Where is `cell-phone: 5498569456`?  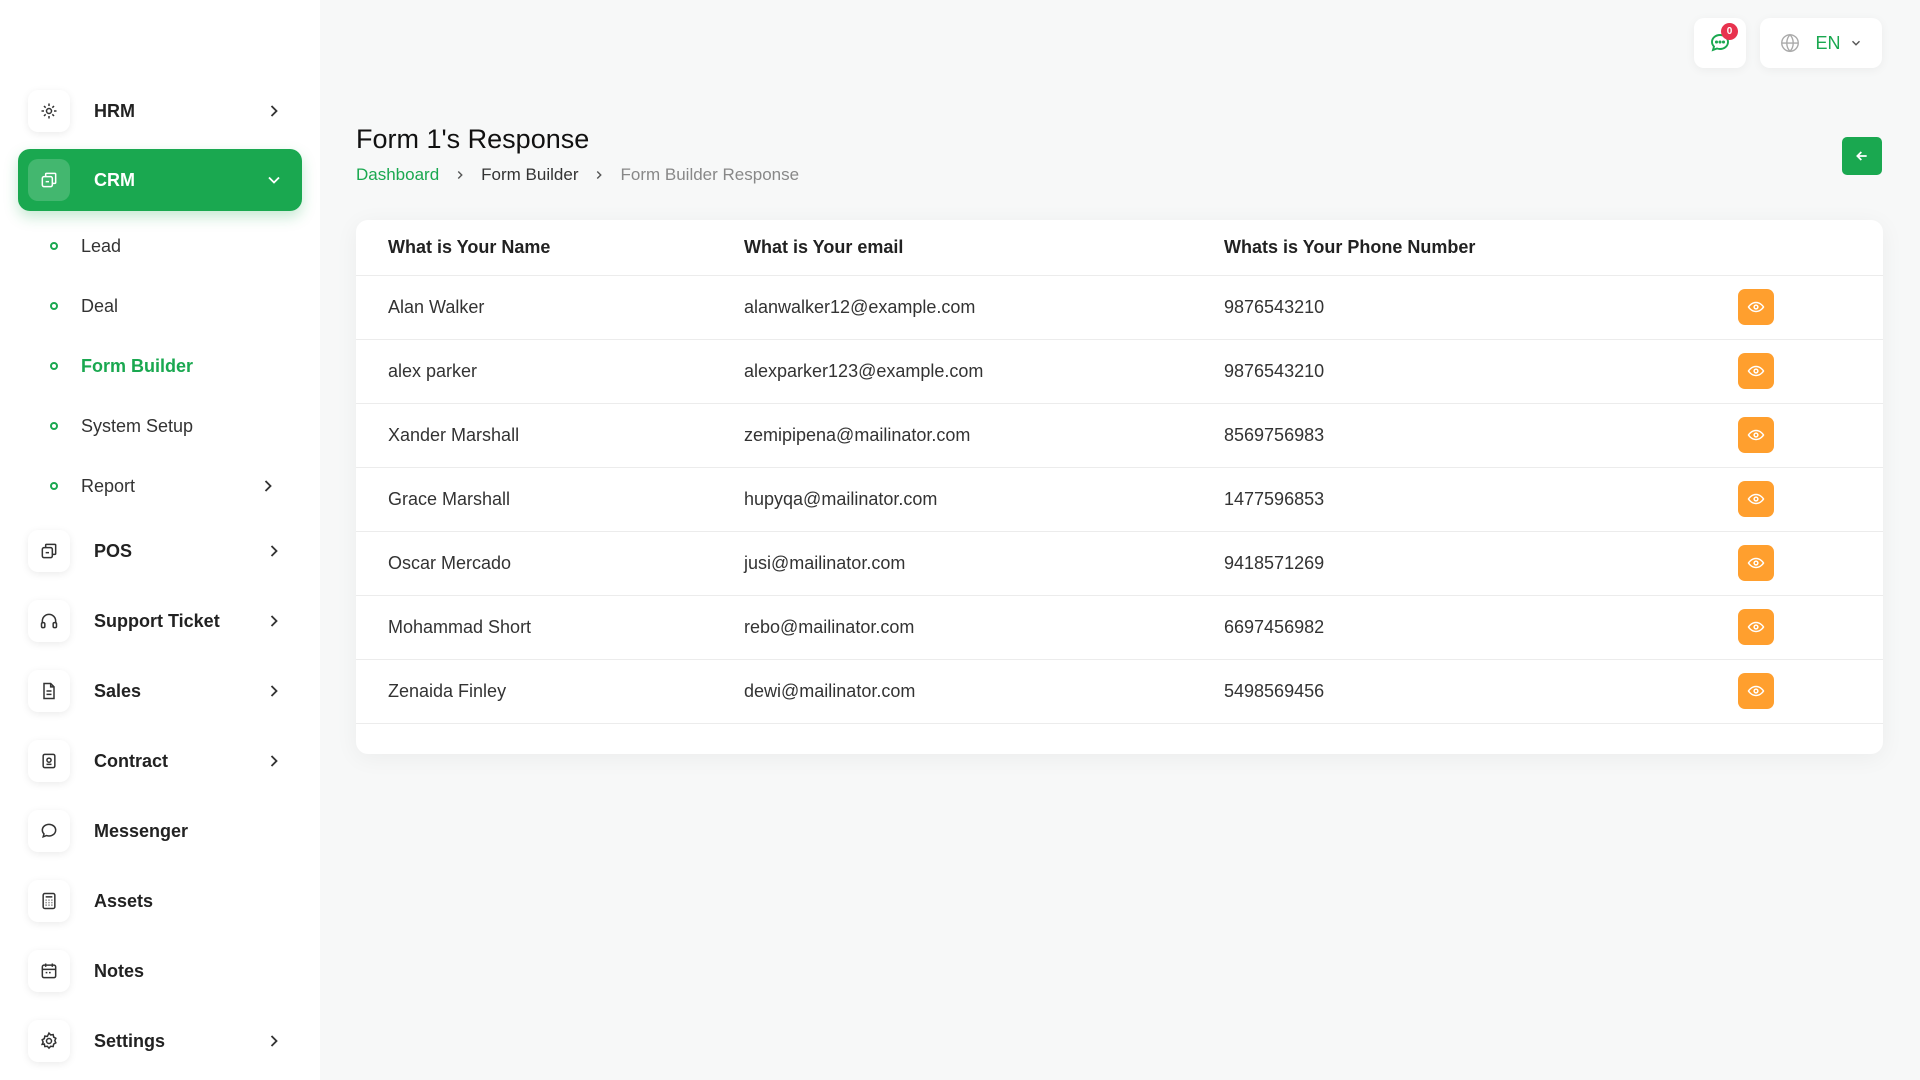
cell-phone: 5498569456 is located at coordinates (1481, 691).